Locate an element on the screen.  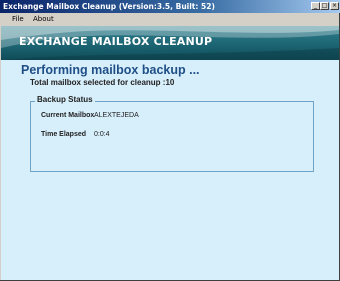
menu-about: About is located at coordinates (43, 19).